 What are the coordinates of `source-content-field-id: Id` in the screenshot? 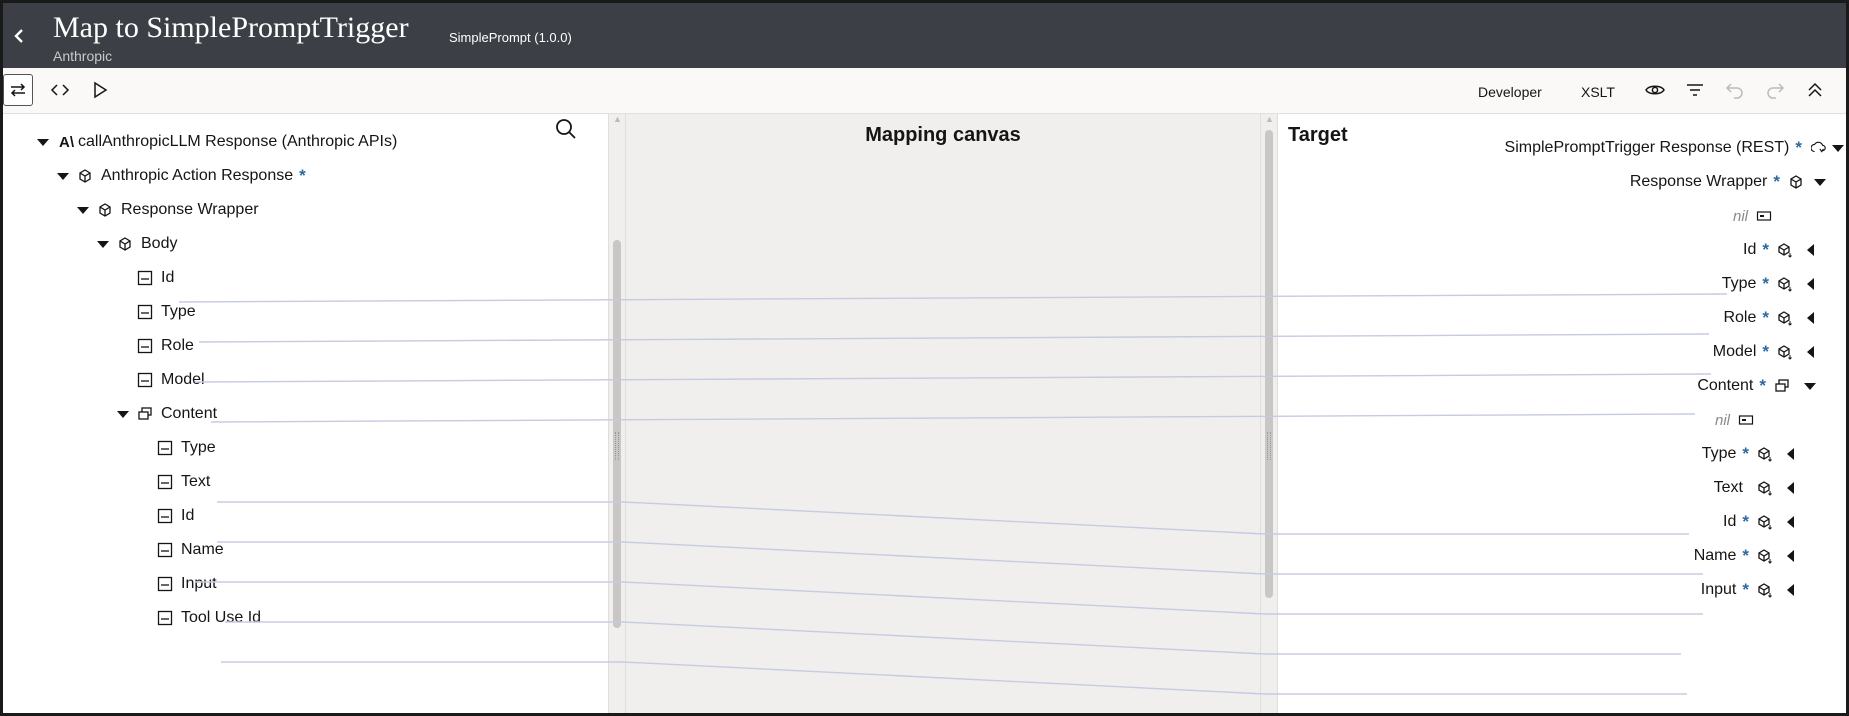 It's located at (175, 516).